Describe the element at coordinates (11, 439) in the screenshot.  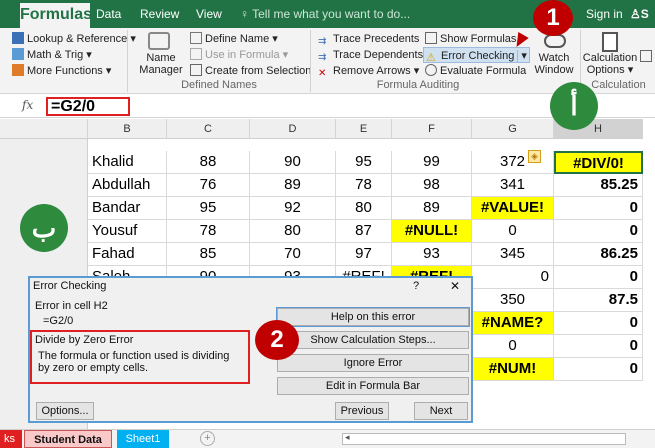
I see `sheet-tab-partial: ks` at that location.